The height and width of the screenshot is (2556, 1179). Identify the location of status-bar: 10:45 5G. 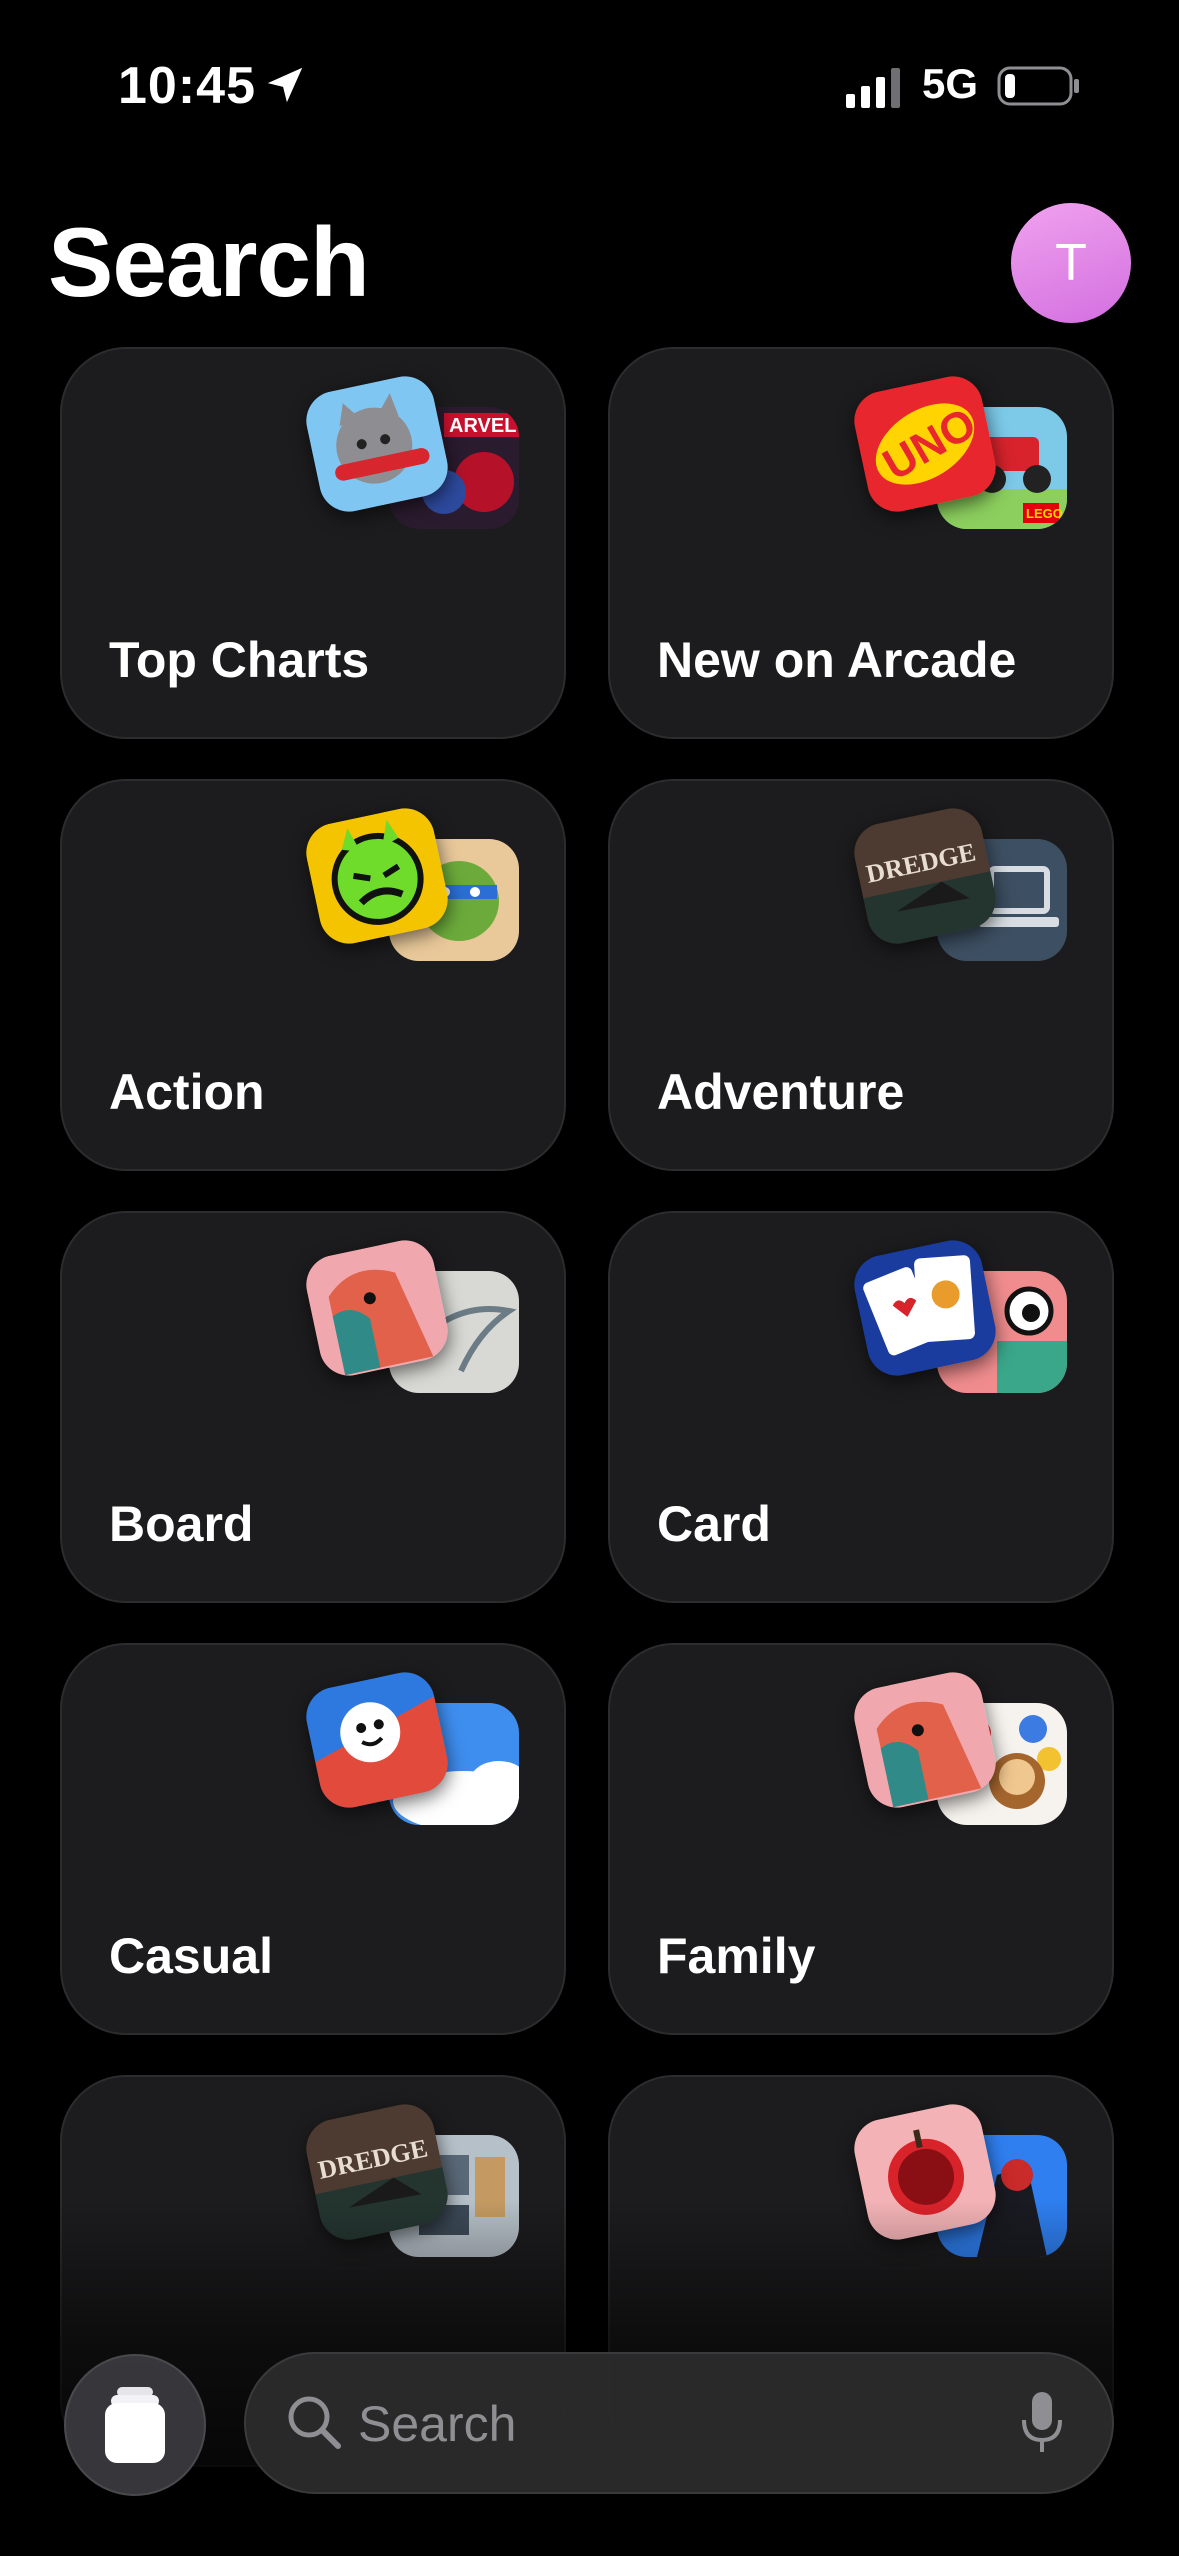
(589, 85).